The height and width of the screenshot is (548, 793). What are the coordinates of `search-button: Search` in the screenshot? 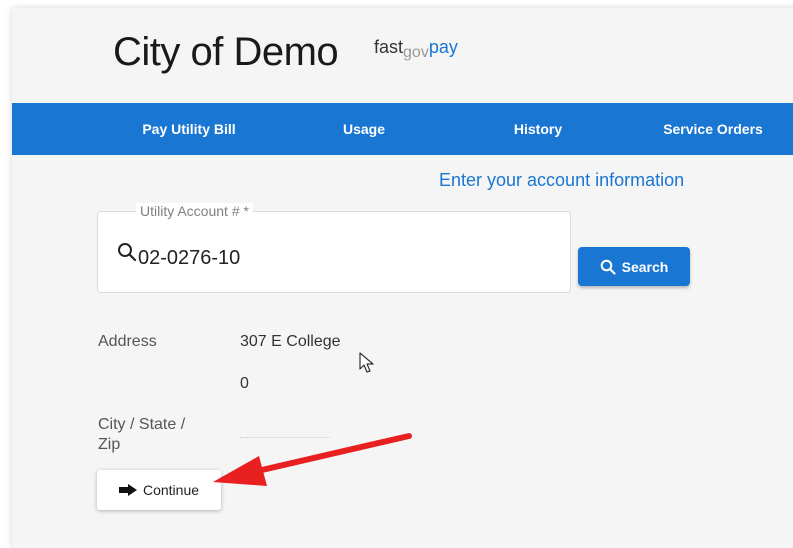 It's located at (634, 266).